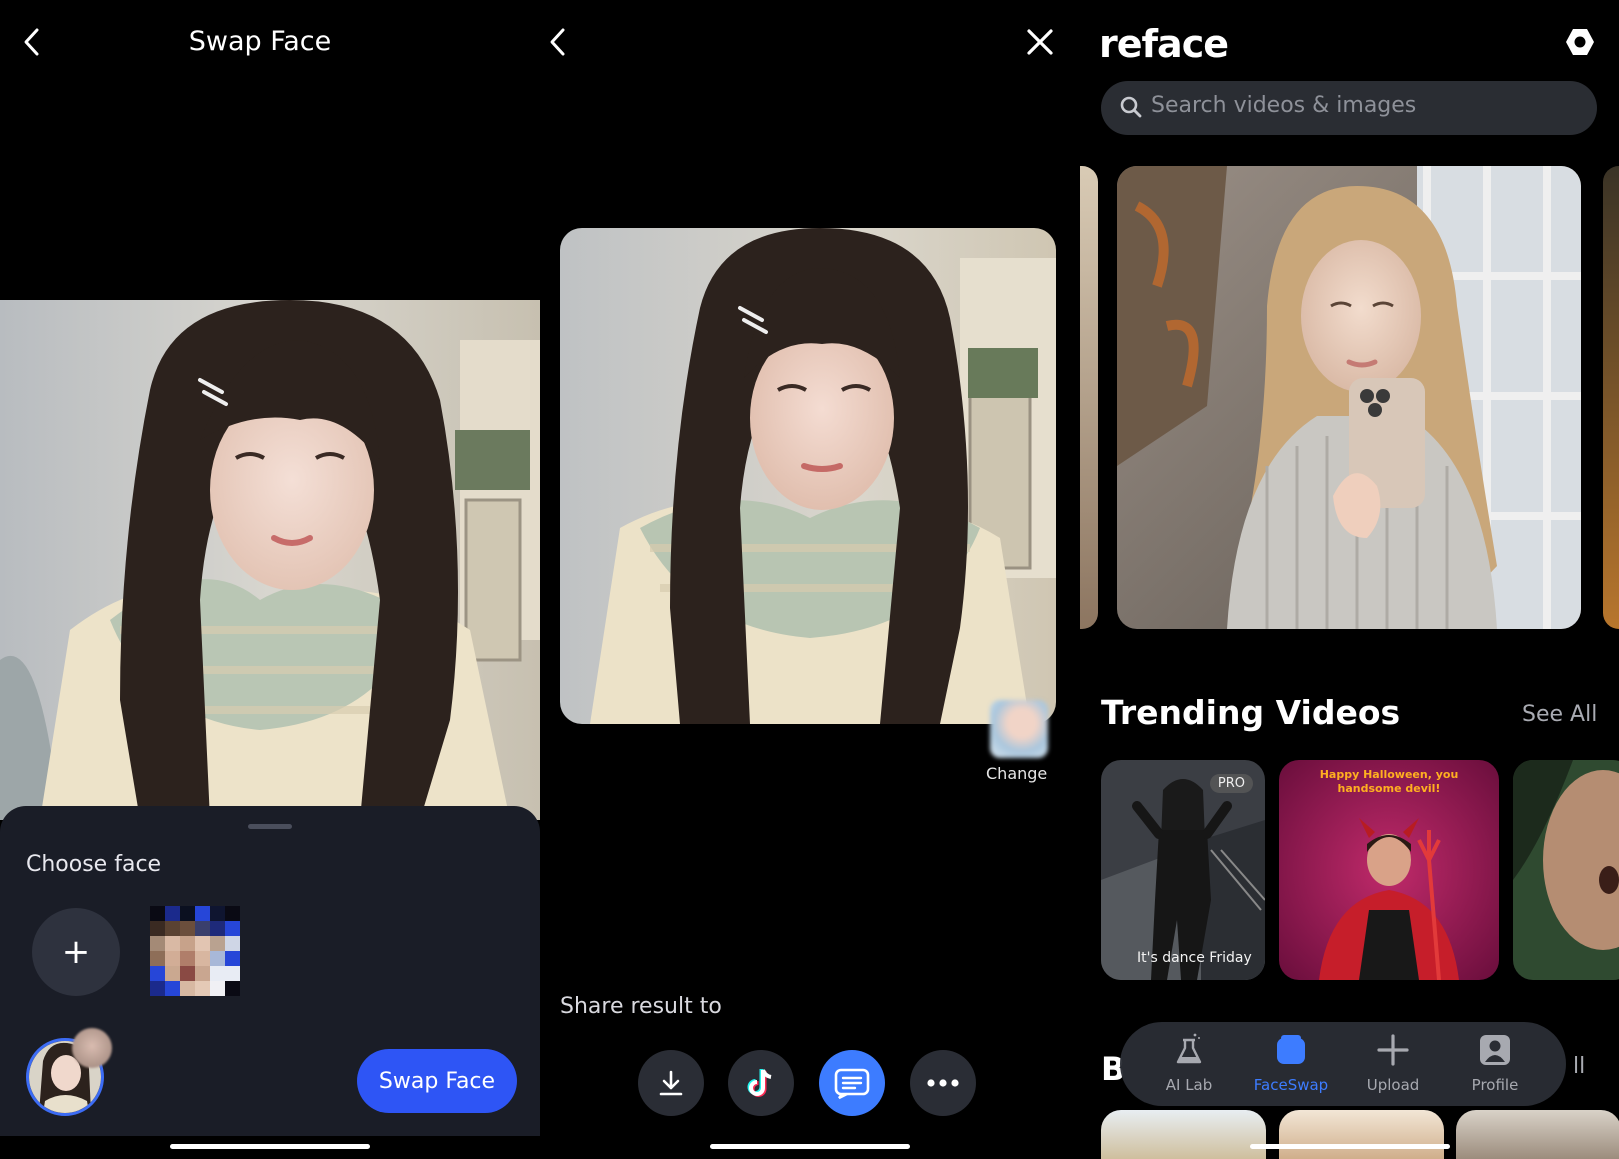 The width and height of the screenshot is (1619, 1159). I want to click on source-photo, so click(270, 560).